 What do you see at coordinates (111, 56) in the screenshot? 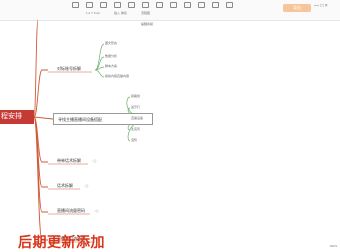
I see `group1-child-2: 数据分析` at bounding box center [111, 56].